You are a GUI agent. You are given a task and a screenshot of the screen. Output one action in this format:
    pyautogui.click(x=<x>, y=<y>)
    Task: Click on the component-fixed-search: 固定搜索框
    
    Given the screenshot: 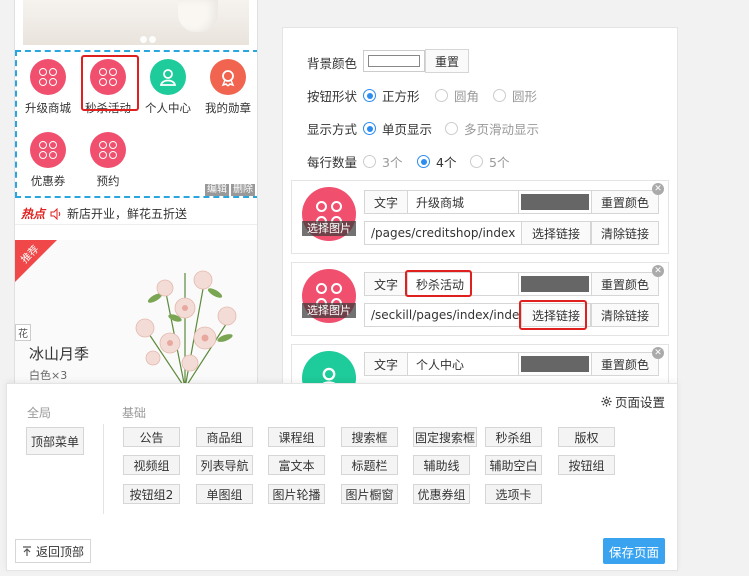 What is the action you would take?
    pyautogui.click(x=445, y=437)
    